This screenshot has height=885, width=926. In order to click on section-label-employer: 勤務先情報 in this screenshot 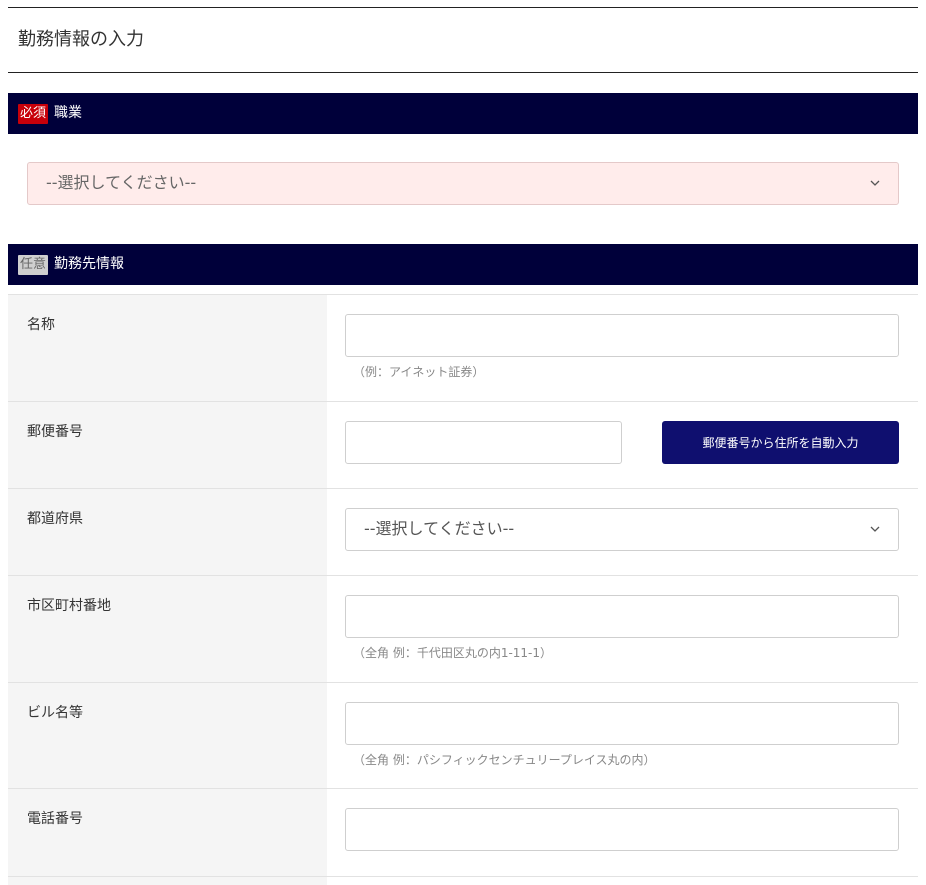, I will do `click(89, 264)`.